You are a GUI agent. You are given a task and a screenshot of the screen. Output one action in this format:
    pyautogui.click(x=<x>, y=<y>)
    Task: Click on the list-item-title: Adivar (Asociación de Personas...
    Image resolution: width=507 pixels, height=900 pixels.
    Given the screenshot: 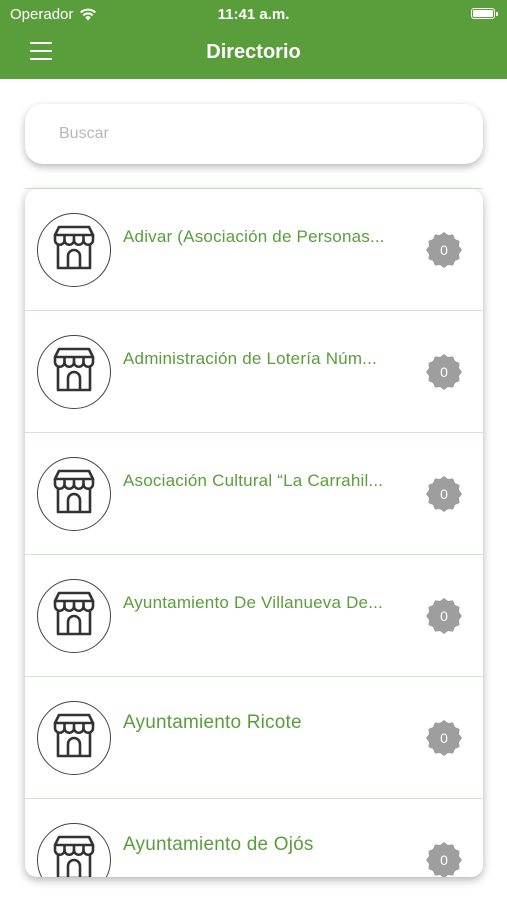 What is the action you would take?
    pyautogui.click(x=254, y=236)
    